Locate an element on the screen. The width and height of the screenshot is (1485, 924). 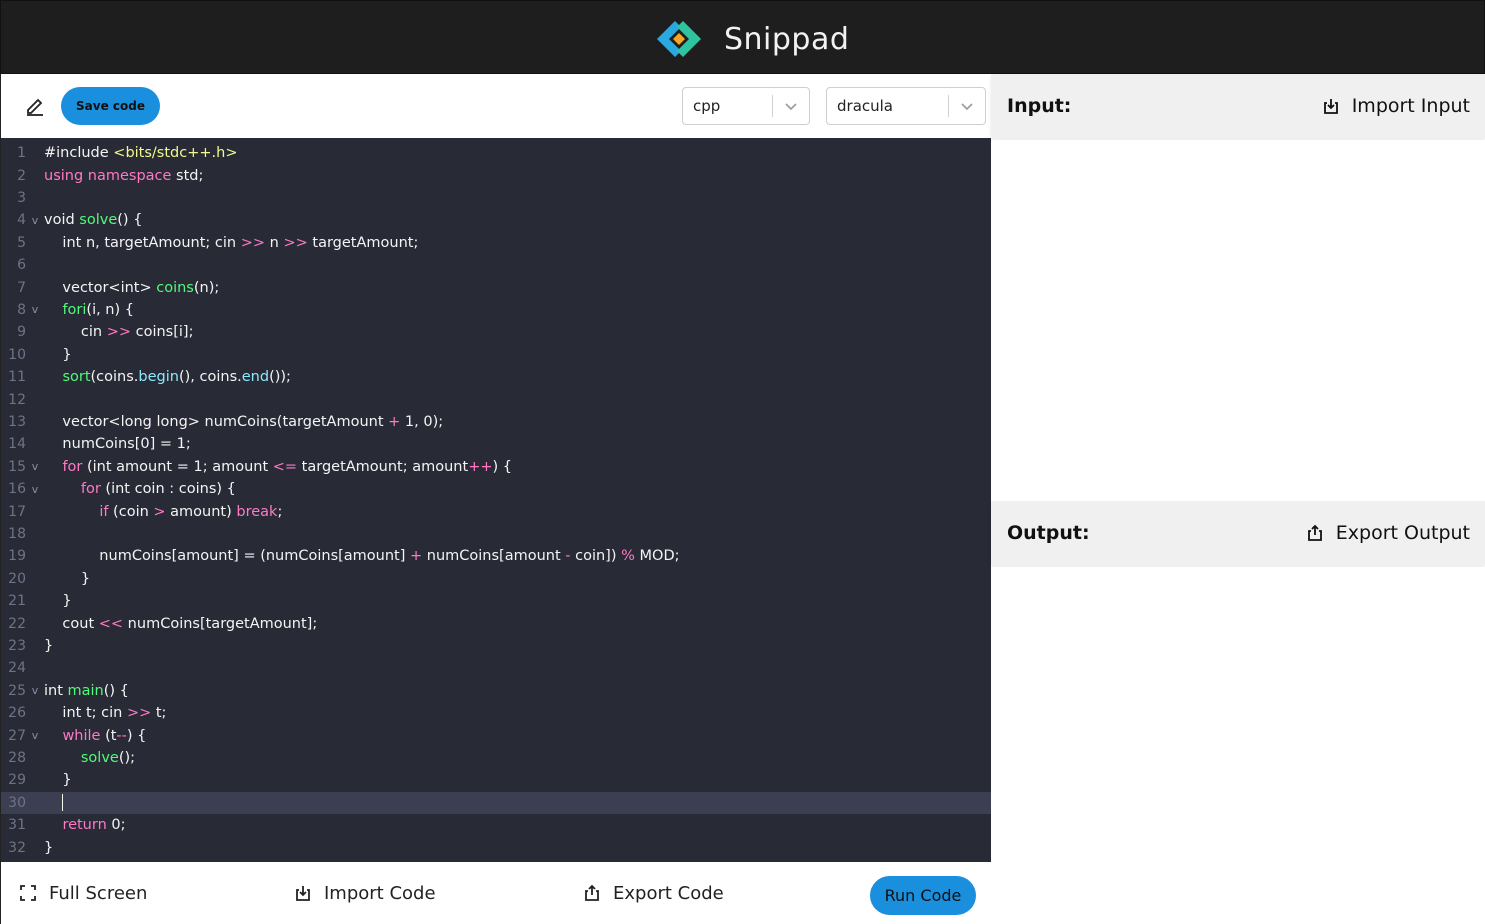
run-code-button: Run Code is located at coordinates (923, 895).